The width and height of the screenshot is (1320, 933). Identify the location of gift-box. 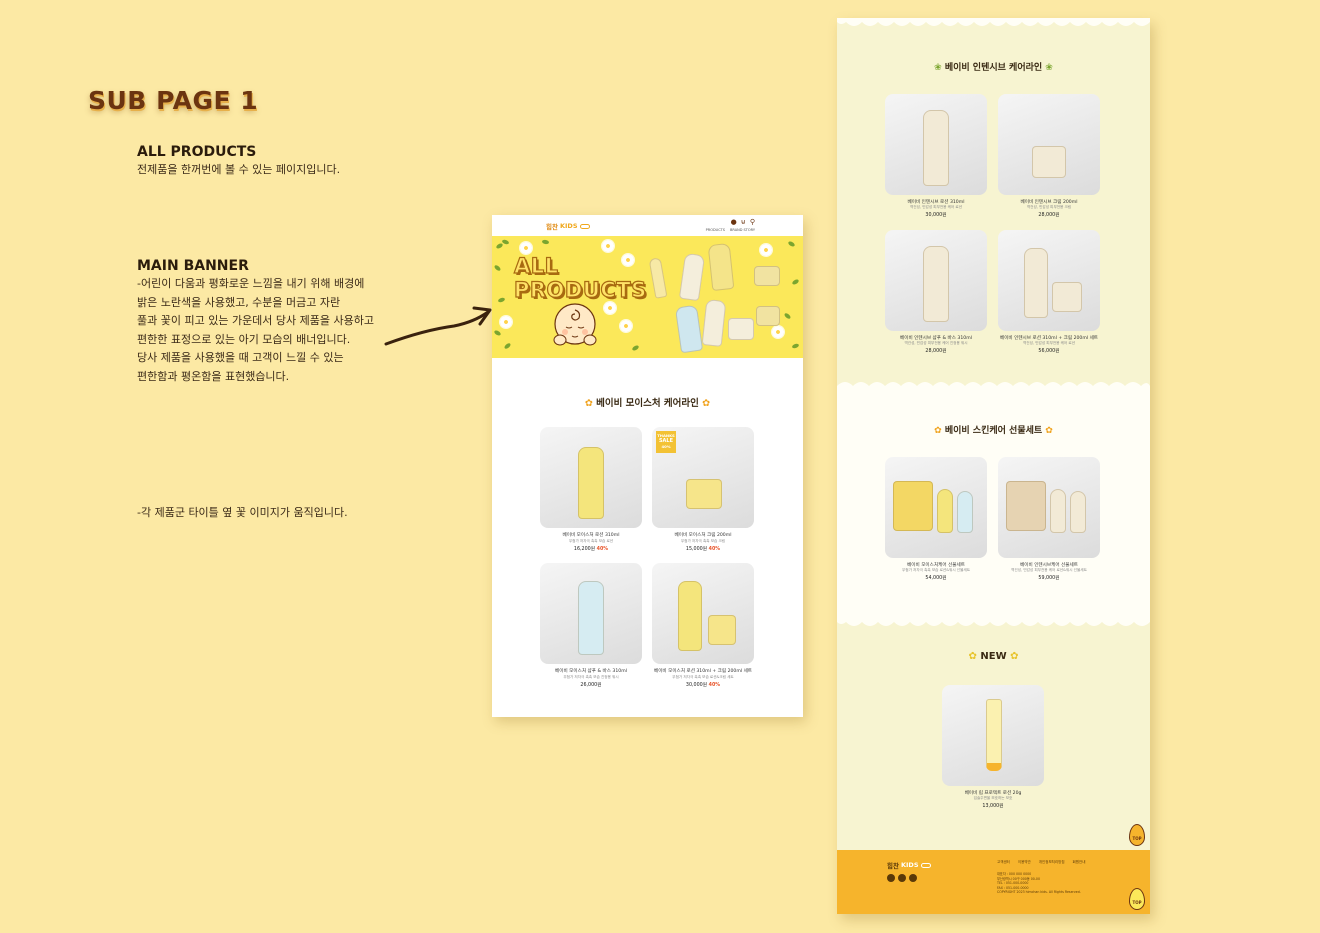
(1026, 506).